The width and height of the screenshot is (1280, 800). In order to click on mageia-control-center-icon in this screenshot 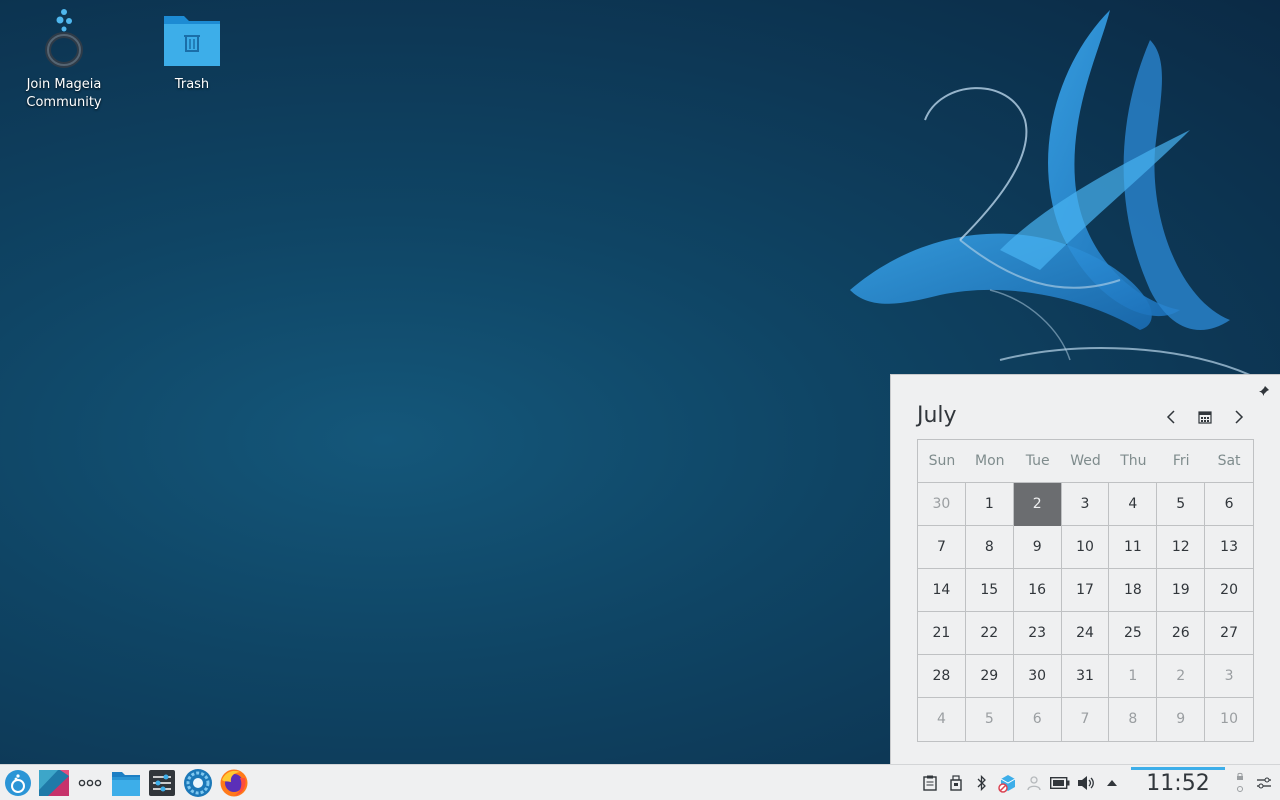, I will do `click(198, 783)`.